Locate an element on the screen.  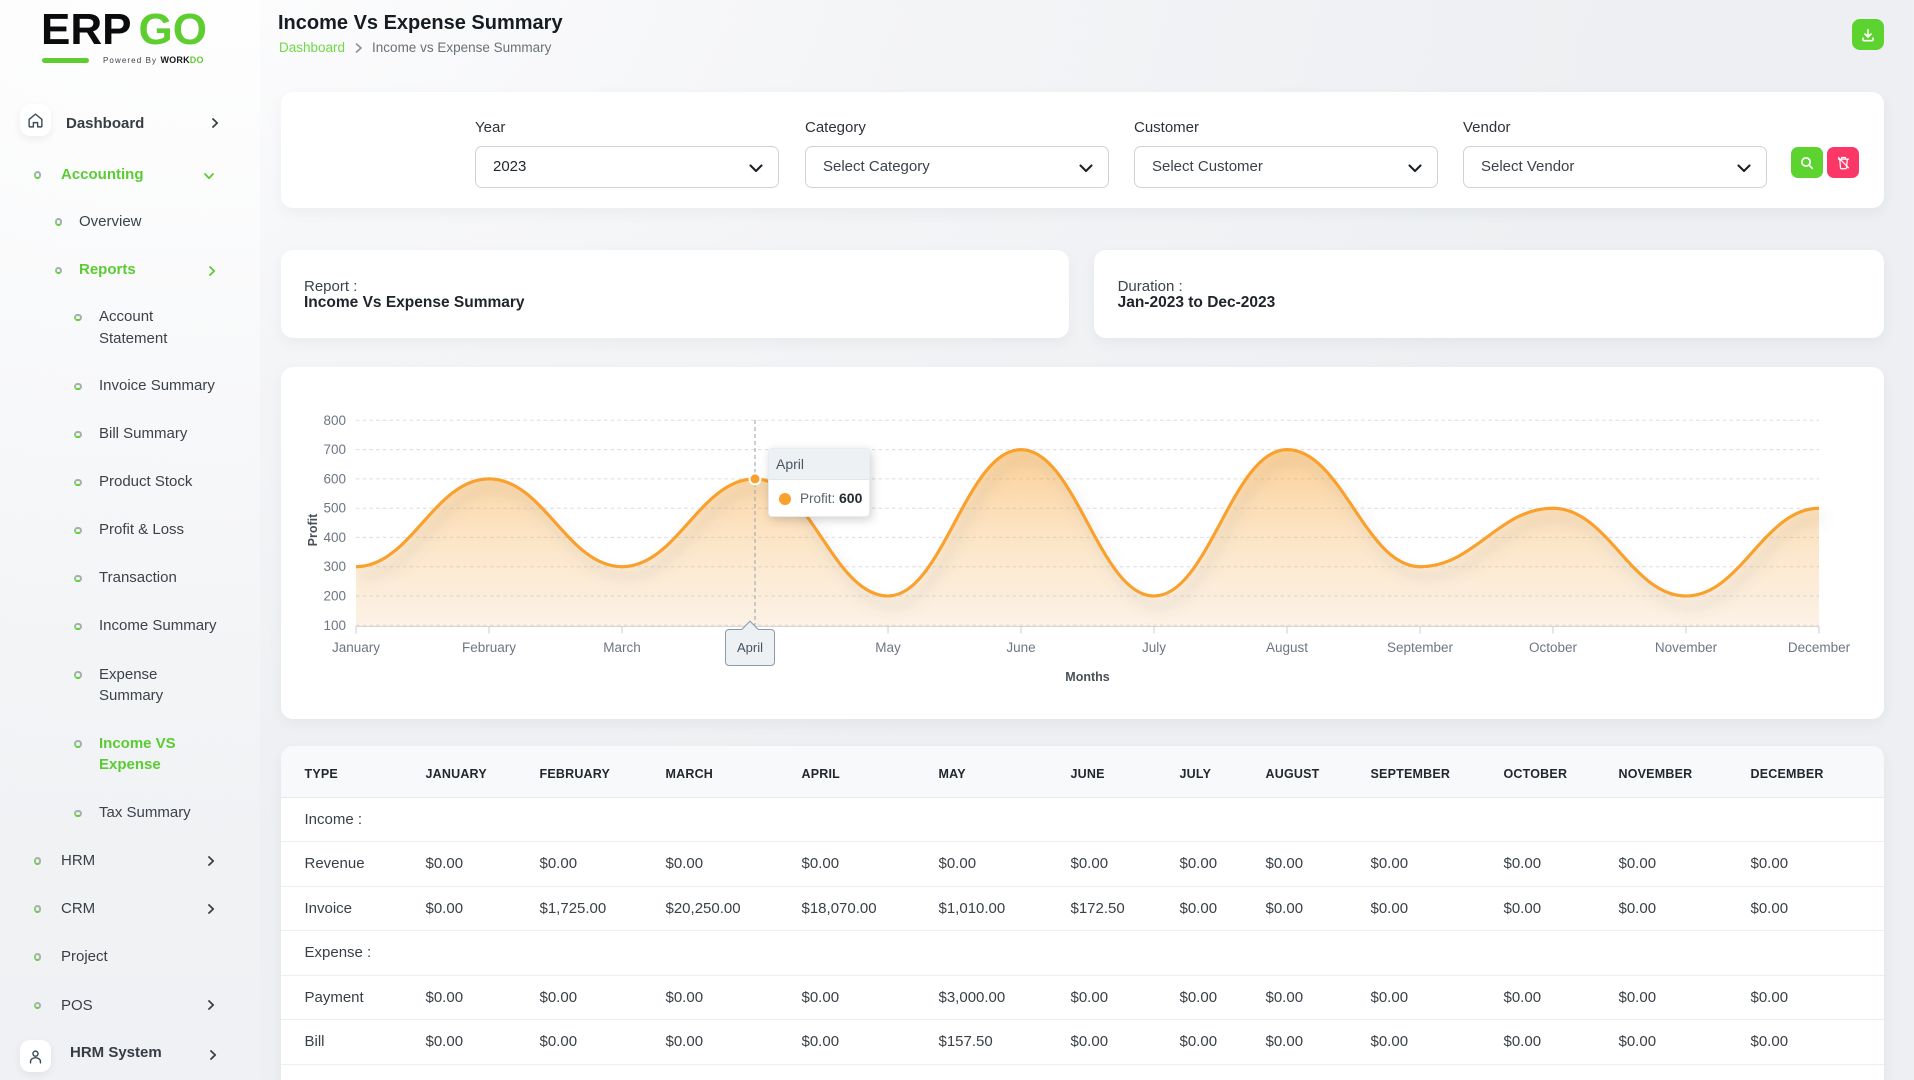
svg-text: November is located at coordinates (1686, 647).